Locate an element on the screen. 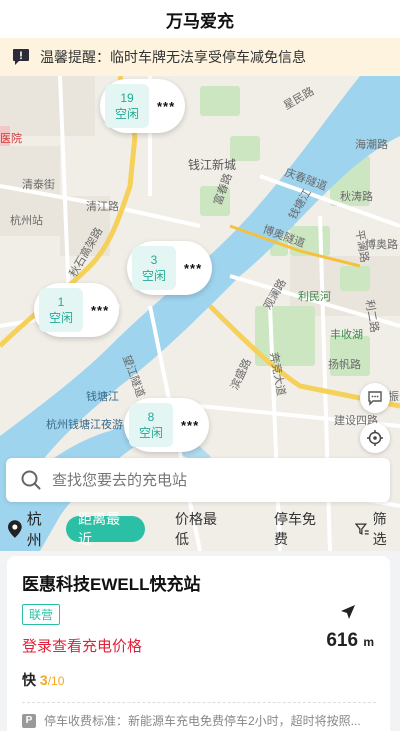 Image resolution: width=400 pixels, height=731 pixels. pin-count: 1 is located at coordinates (61, 302).